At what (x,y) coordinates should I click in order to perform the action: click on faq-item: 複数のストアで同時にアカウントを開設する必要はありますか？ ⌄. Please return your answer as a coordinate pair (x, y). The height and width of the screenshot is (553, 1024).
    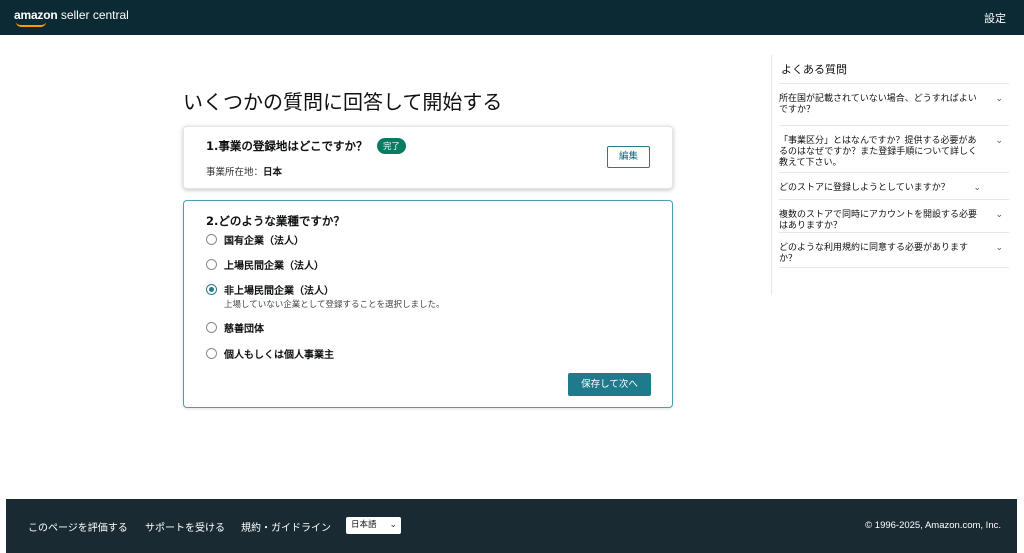
    Looking at the image, I should click on (894, 215).